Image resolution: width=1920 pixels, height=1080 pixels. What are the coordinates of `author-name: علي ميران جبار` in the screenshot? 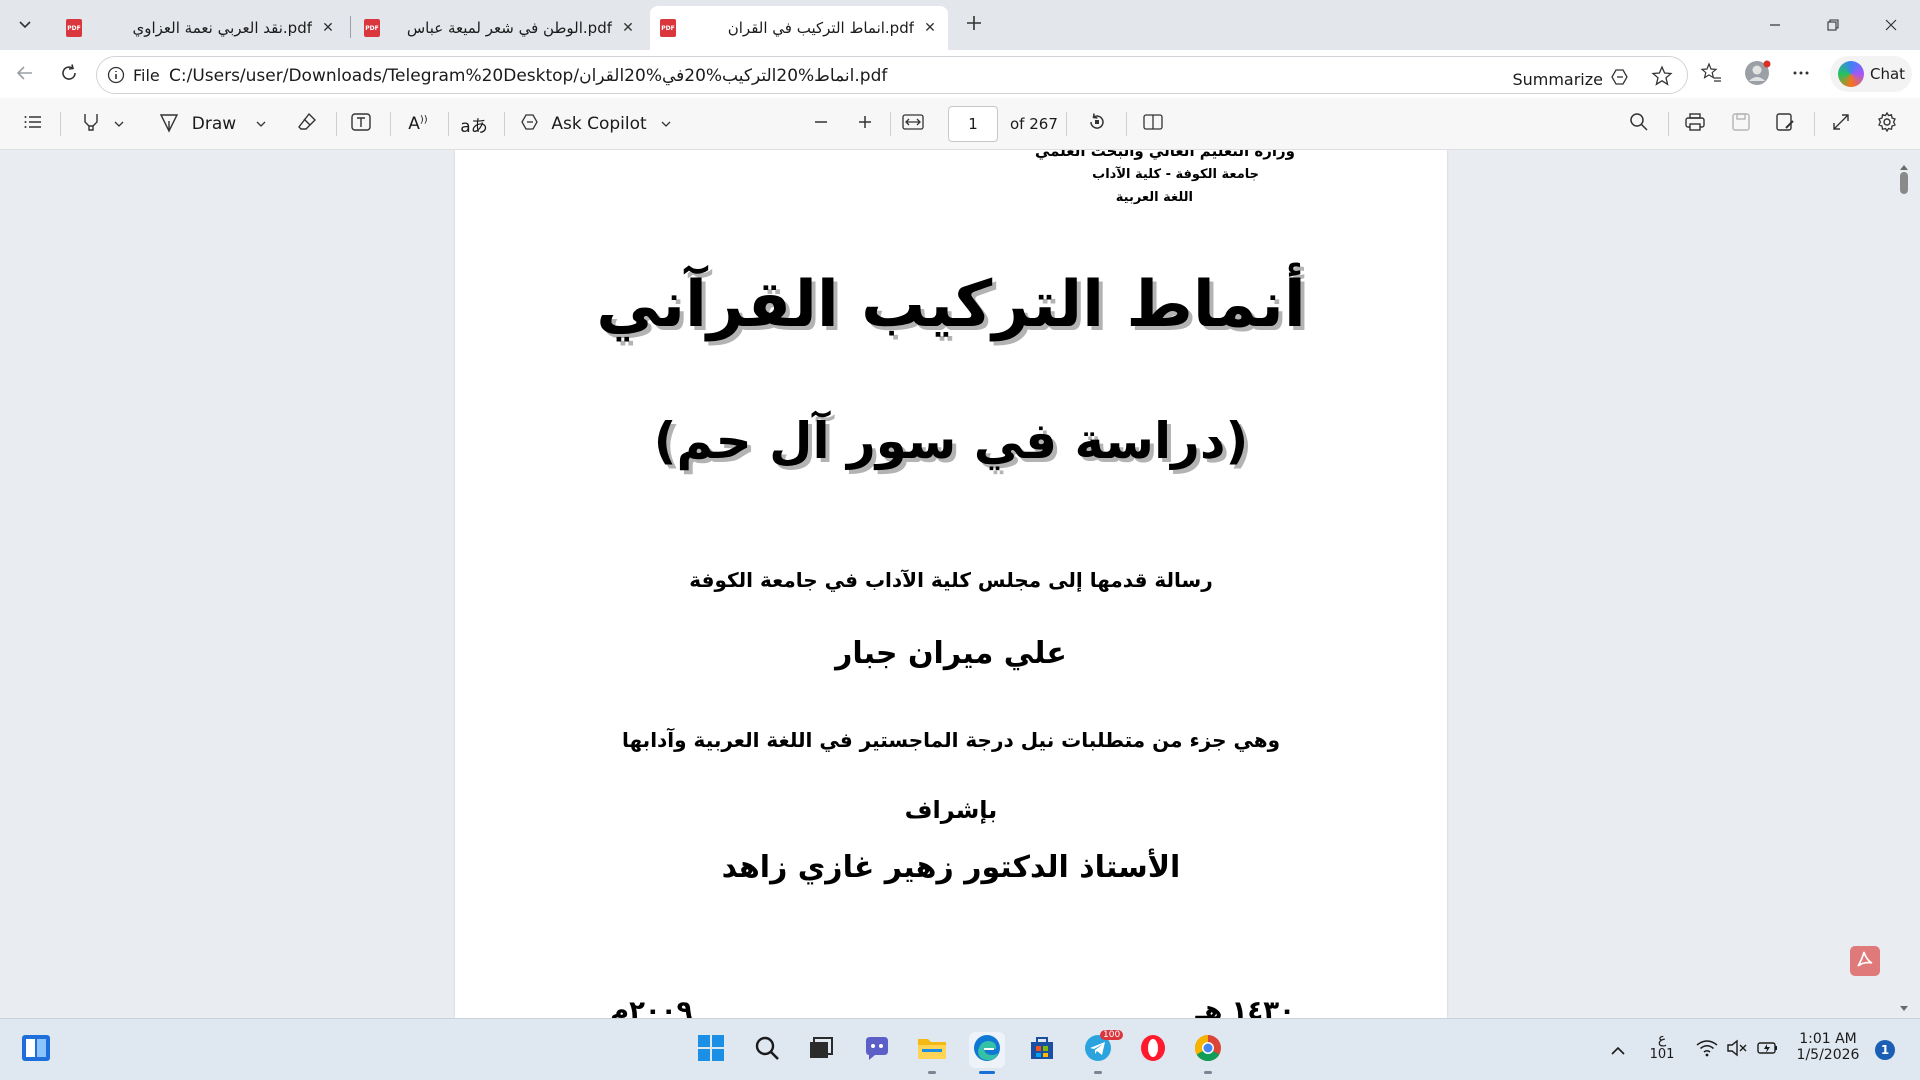 It's located at (951, 653).